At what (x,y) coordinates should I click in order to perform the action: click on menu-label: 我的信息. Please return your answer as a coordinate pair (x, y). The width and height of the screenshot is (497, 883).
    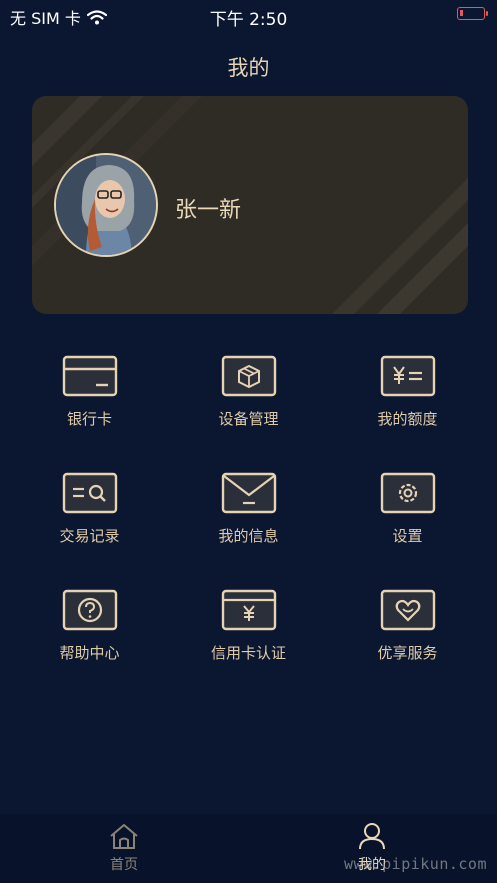
    Looking at the image, I should click on (248, 536).